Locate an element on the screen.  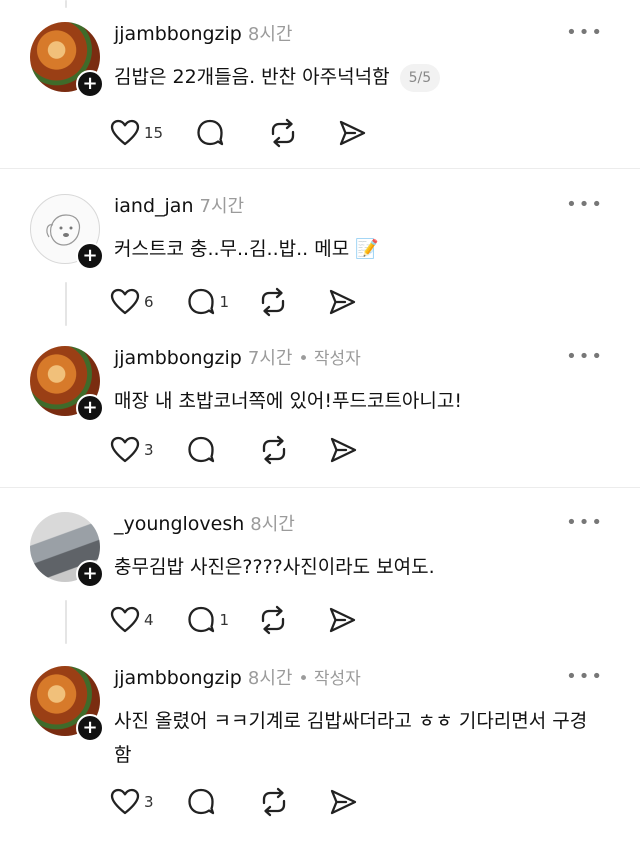
post-text: 사진 올렸어 ㅋㅋ기계로 김밥싸더라고 ㅎㅎ 기다리면서 구경함 is located at coordinates (354, 738).